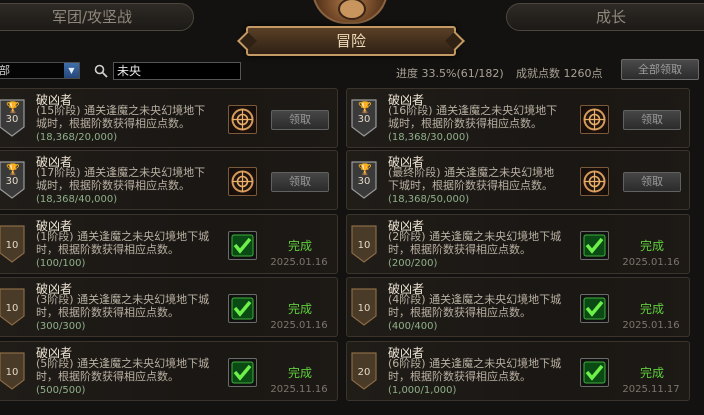  Describe the element at coordinates (475, 370) in the screenshot. I see `achievement-desc: (6阶段) 通关逢魔之未央幻境地下城时，根据阶数获得相应点数。` at that location.